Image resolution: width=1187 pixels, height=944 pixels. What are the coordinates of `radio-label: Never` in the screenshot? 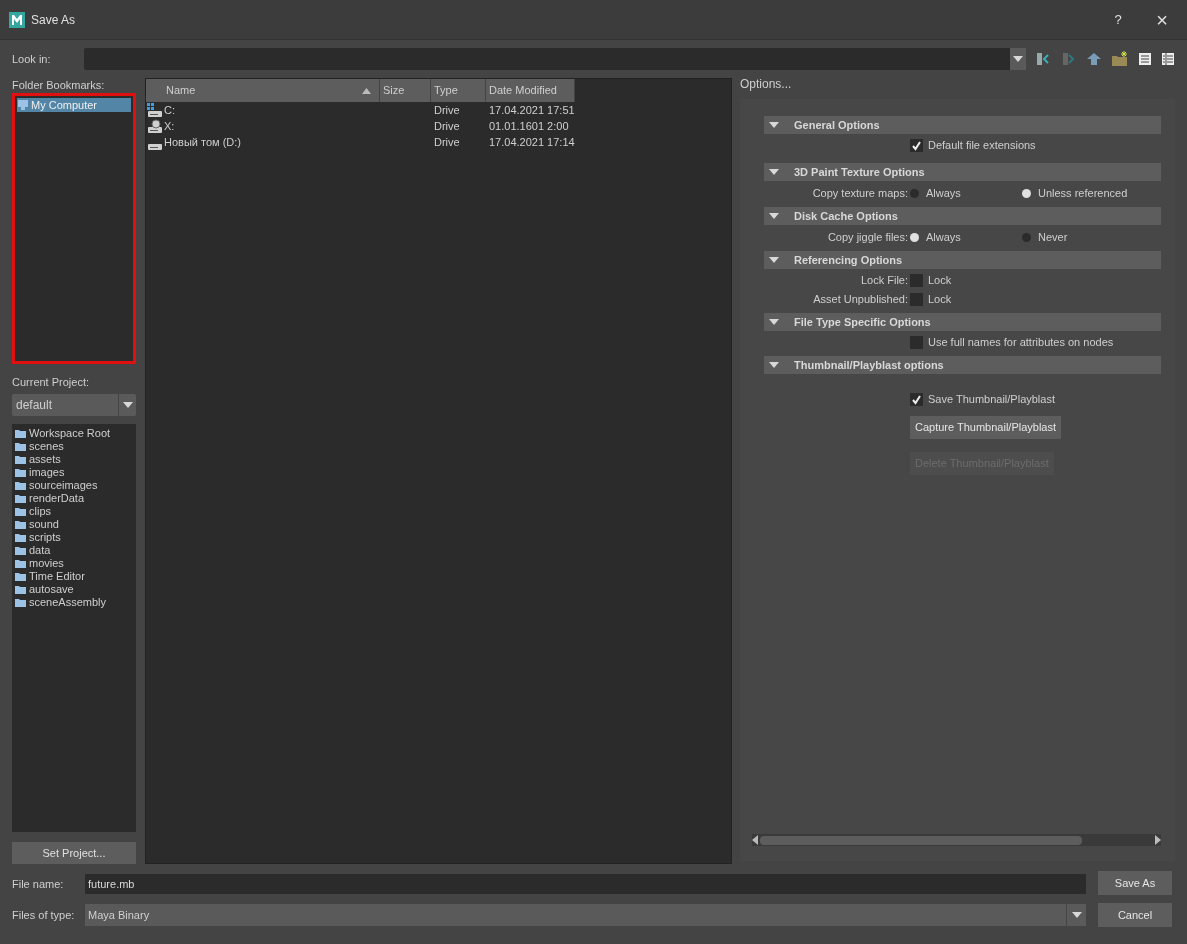 It's located at (1053, 237).